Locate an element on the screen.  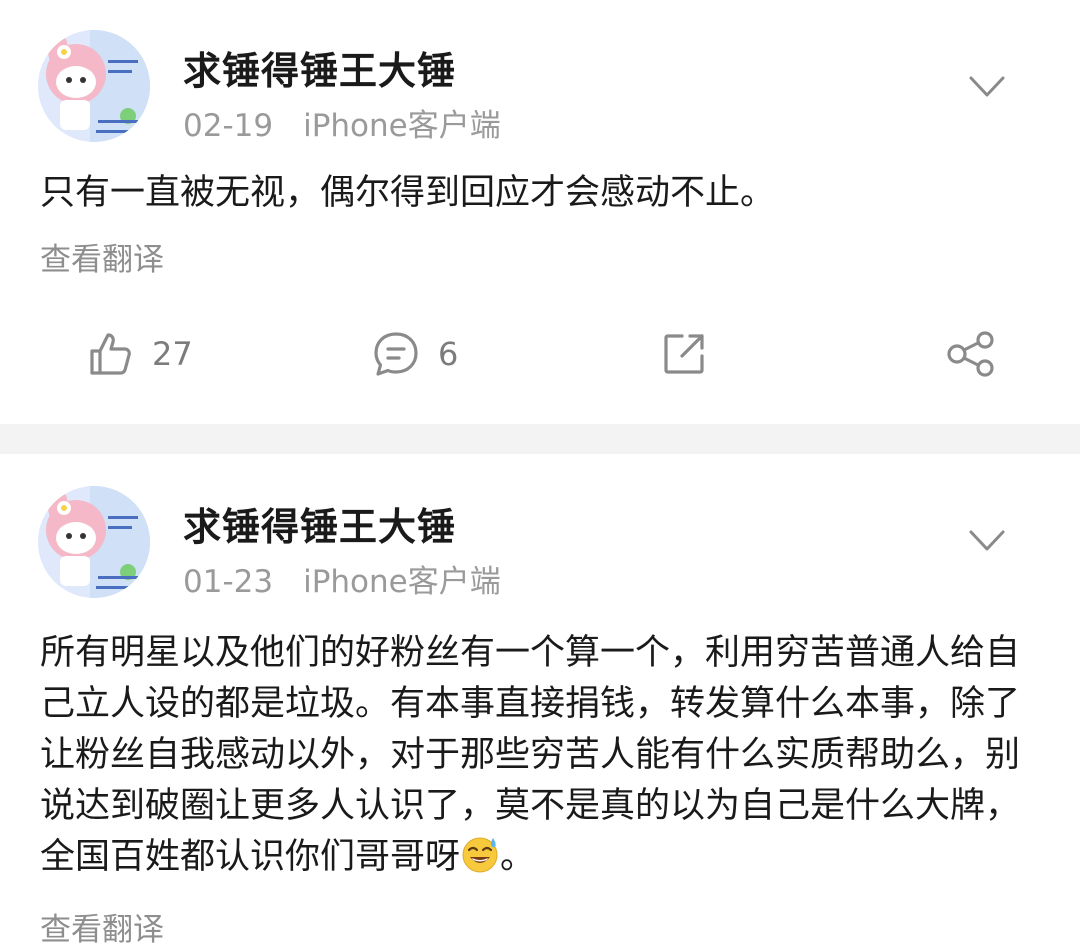
like-button: 27 is located at coordinates (139, 354).